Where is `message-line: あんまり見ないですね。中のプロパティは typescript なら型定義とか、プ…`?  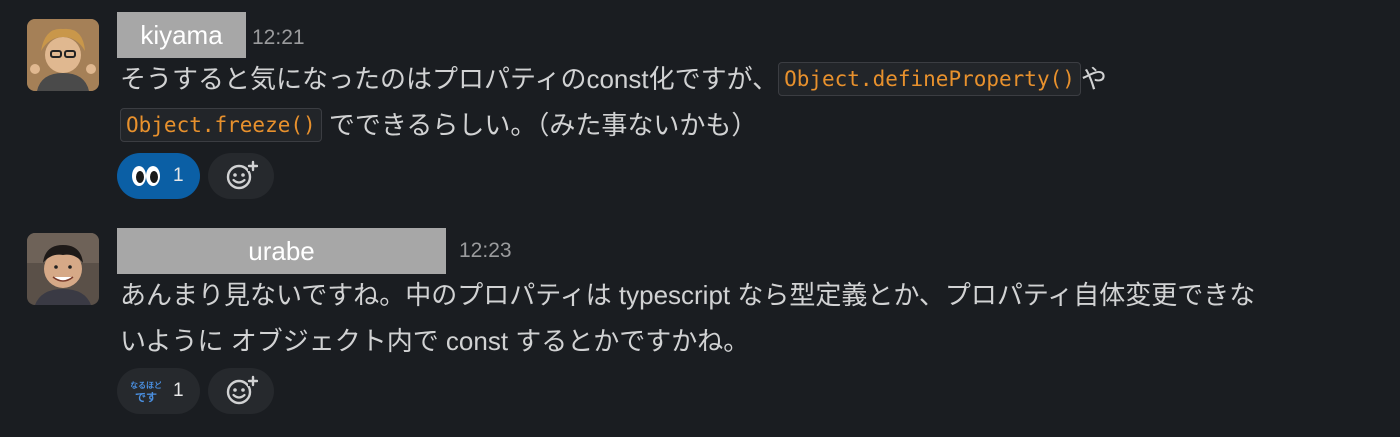 message-line: あんまり見ないですね。中のプロパティは typescript なら型定義とか、プ… is located at coordinates (688, 295).